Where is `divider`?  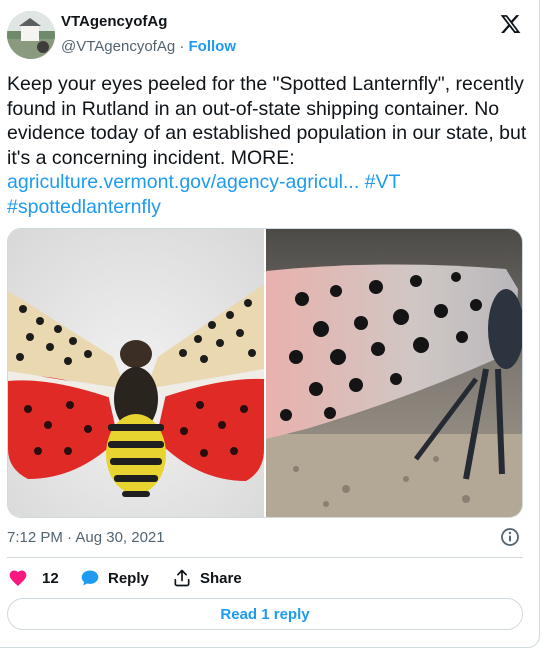
divider is located at coordinates (265, 557).